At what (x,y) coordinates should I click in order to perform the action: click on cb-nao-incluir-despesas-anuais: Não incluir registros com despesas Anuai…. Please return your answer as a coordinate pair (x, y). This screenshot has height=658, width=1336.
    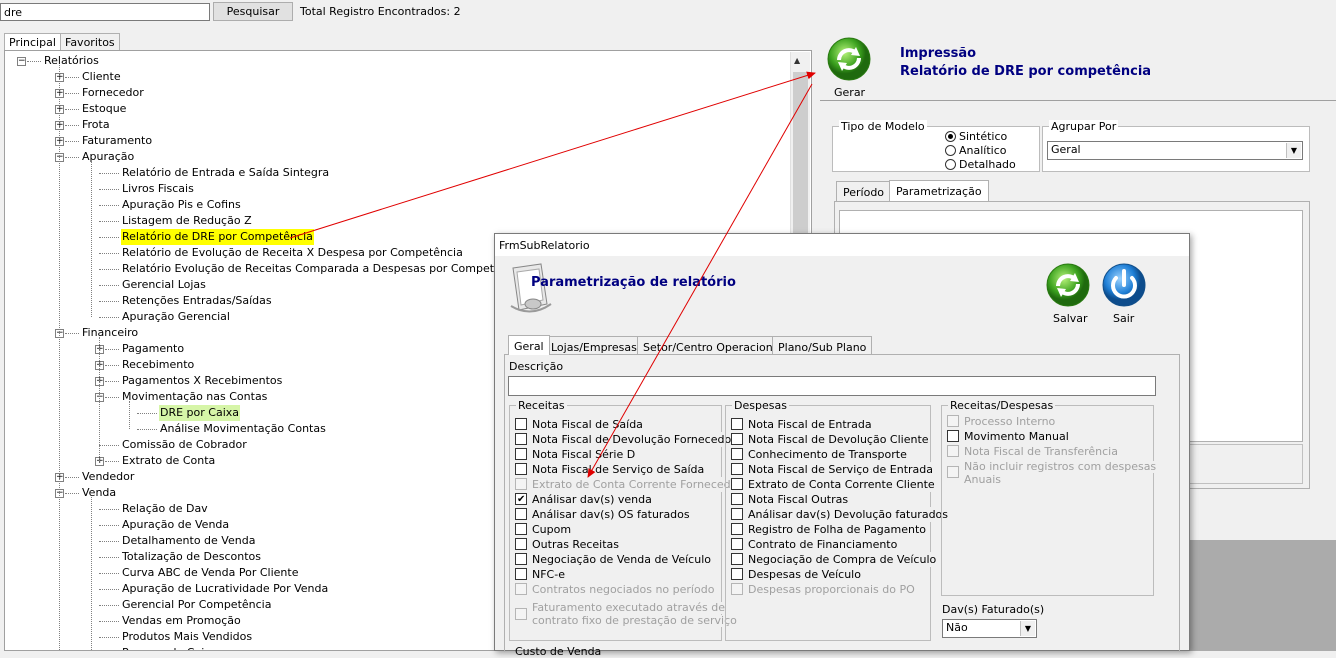
    Looking at the image, I should click on (1052, 474).